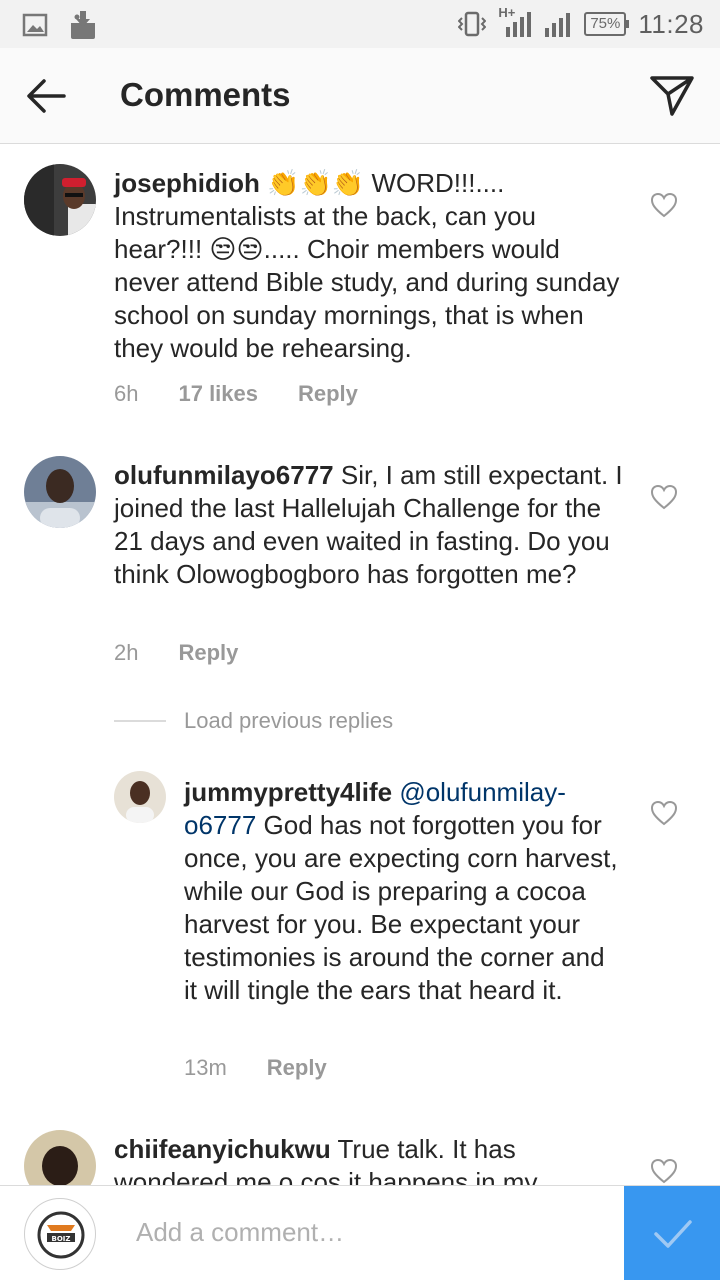 Image resolution: width=720 pixels, height=1280 pixels. What do you see at coordinates (472, 24) in the screenshot?
I see `vibrate-icon` at bounding box center [472, 24].